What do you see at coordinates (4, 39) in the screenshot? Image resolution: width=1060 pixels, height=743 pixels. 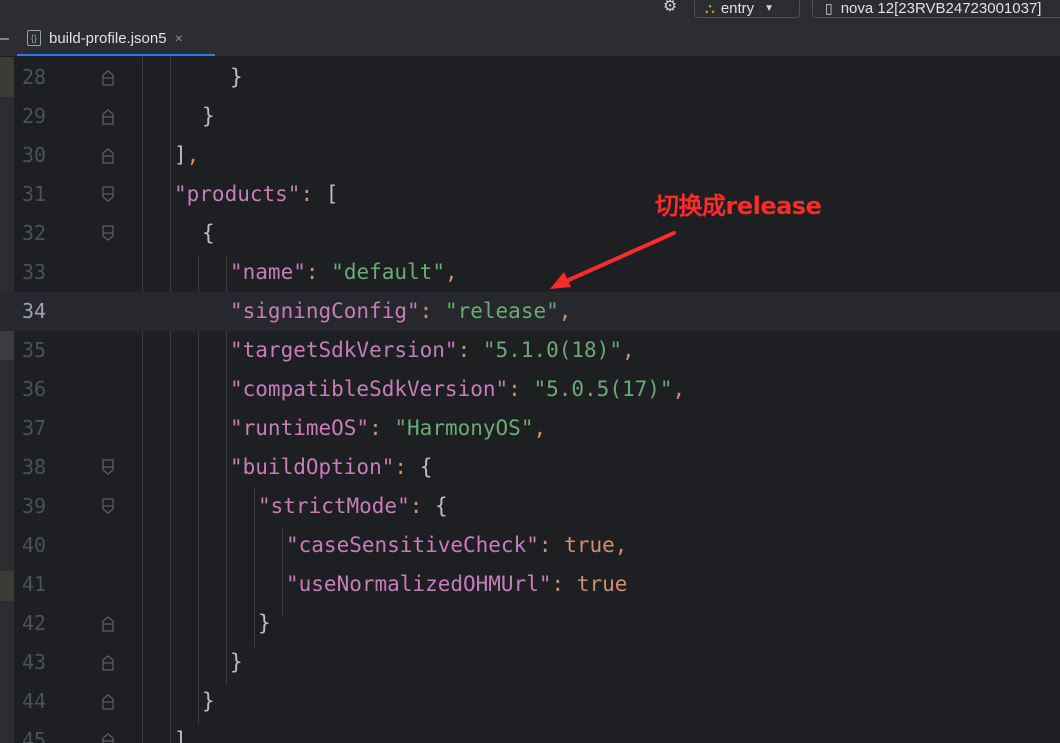 I see `tab-bar-collapse-icon: –` at bounding box center [4, 39].